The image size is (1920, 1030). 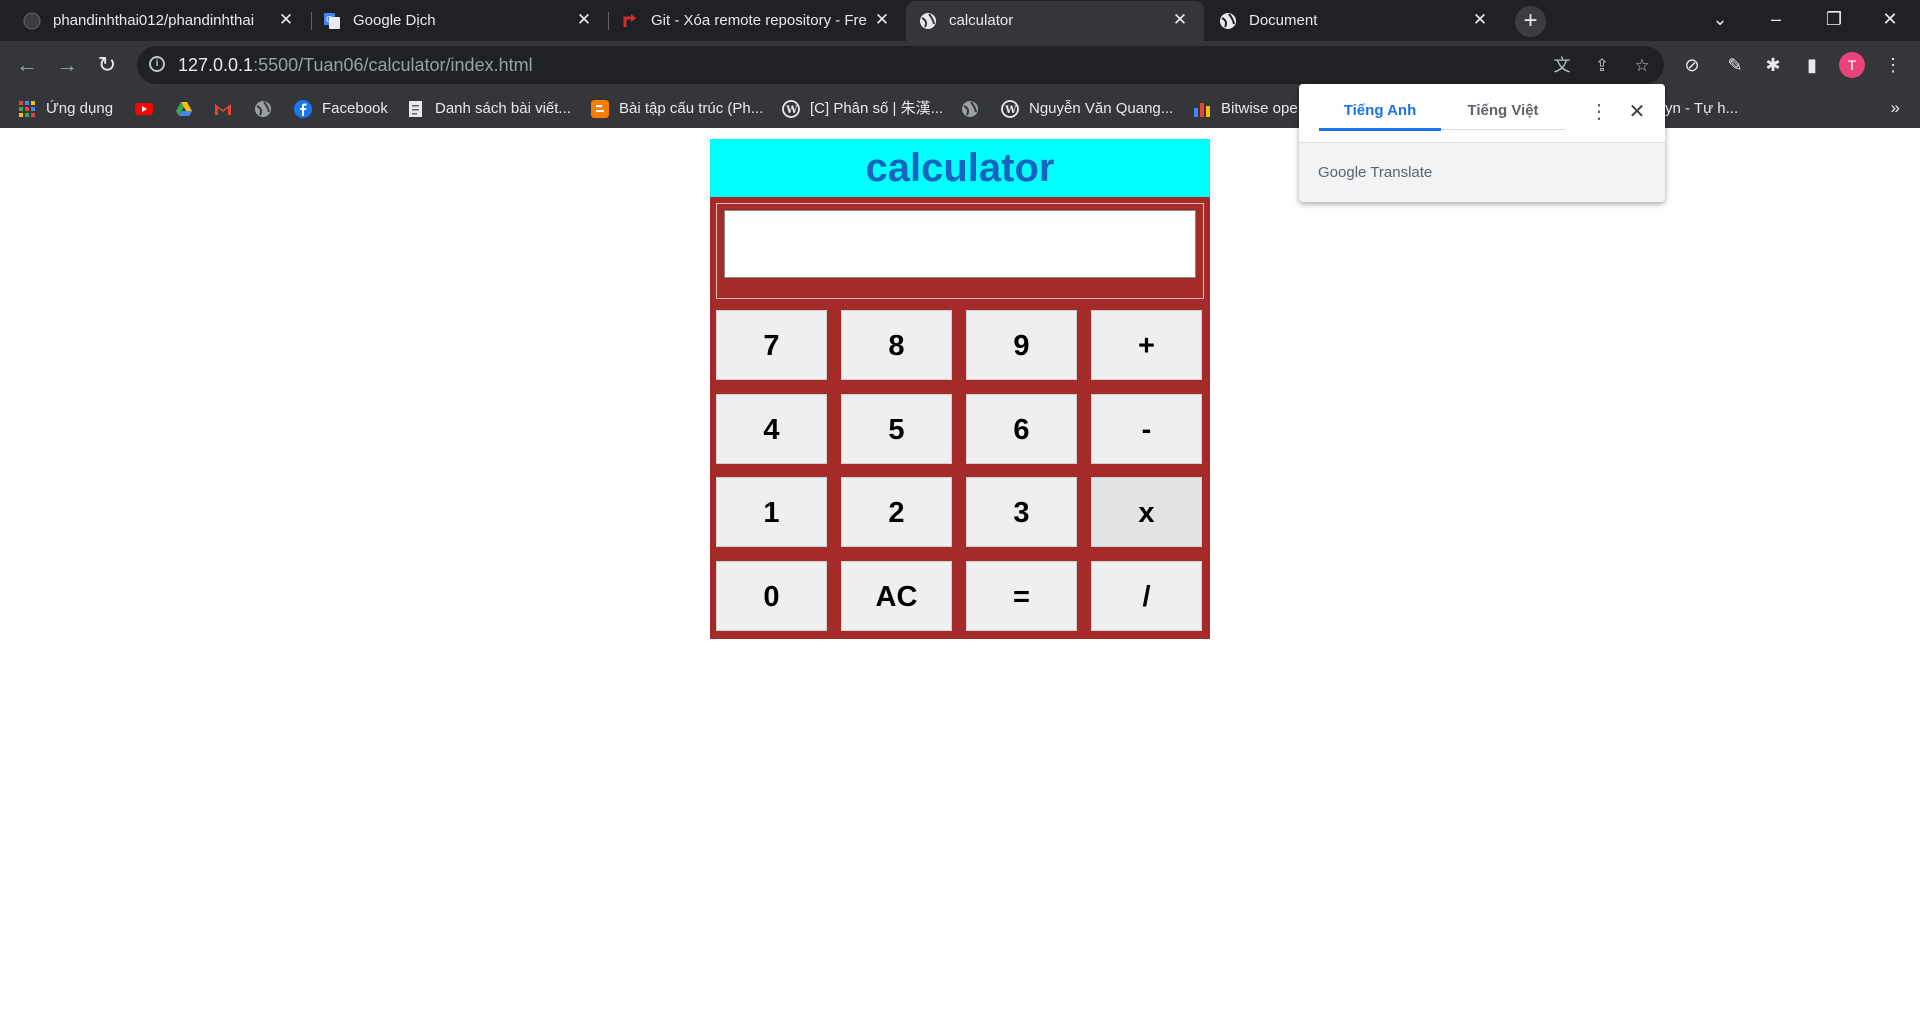 I want to click on tab-title: Document, so click(x=1283, y=20).